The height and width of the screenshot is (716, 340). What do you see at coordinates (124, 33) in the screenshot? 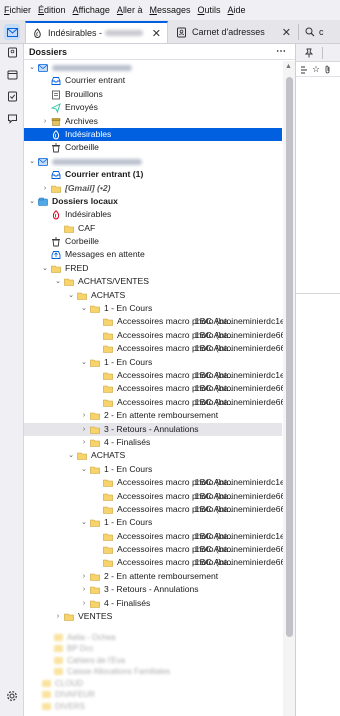
I see `redacted-account-name` at bounding box center [124, 33].